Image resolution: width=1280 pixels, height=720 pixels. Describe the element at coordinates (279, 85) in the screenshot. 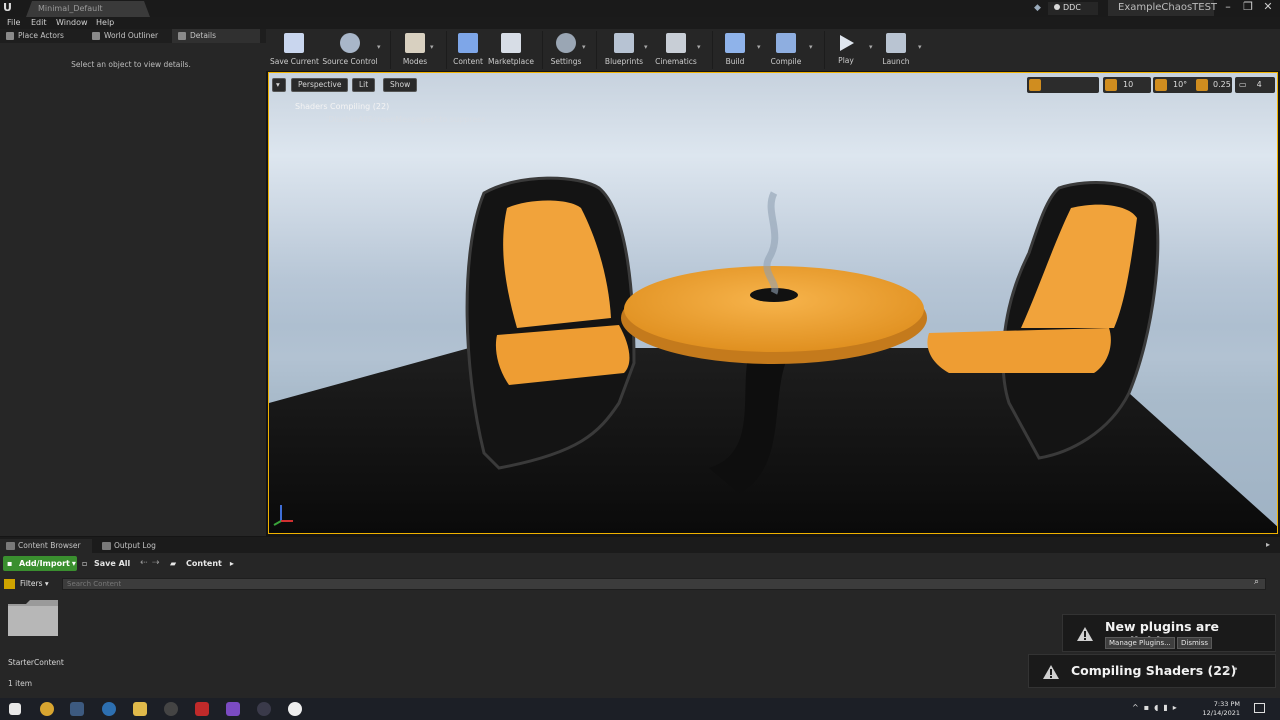

I see `viewport-options-button: ▾` at that location.